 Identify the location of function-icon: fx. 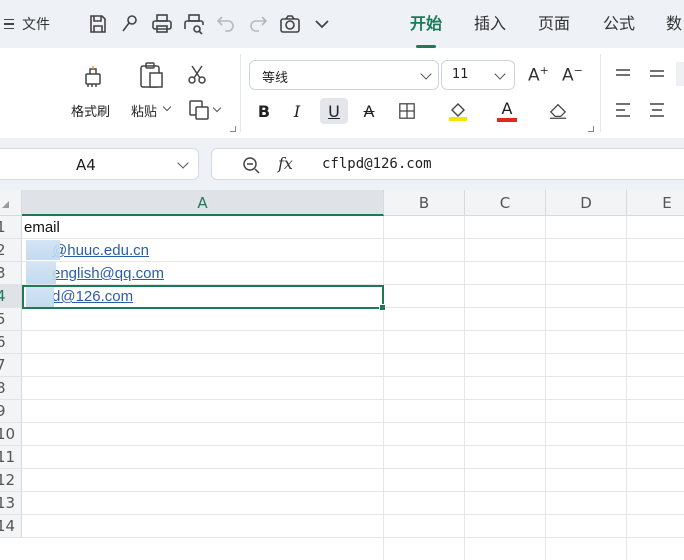
(285, 163).